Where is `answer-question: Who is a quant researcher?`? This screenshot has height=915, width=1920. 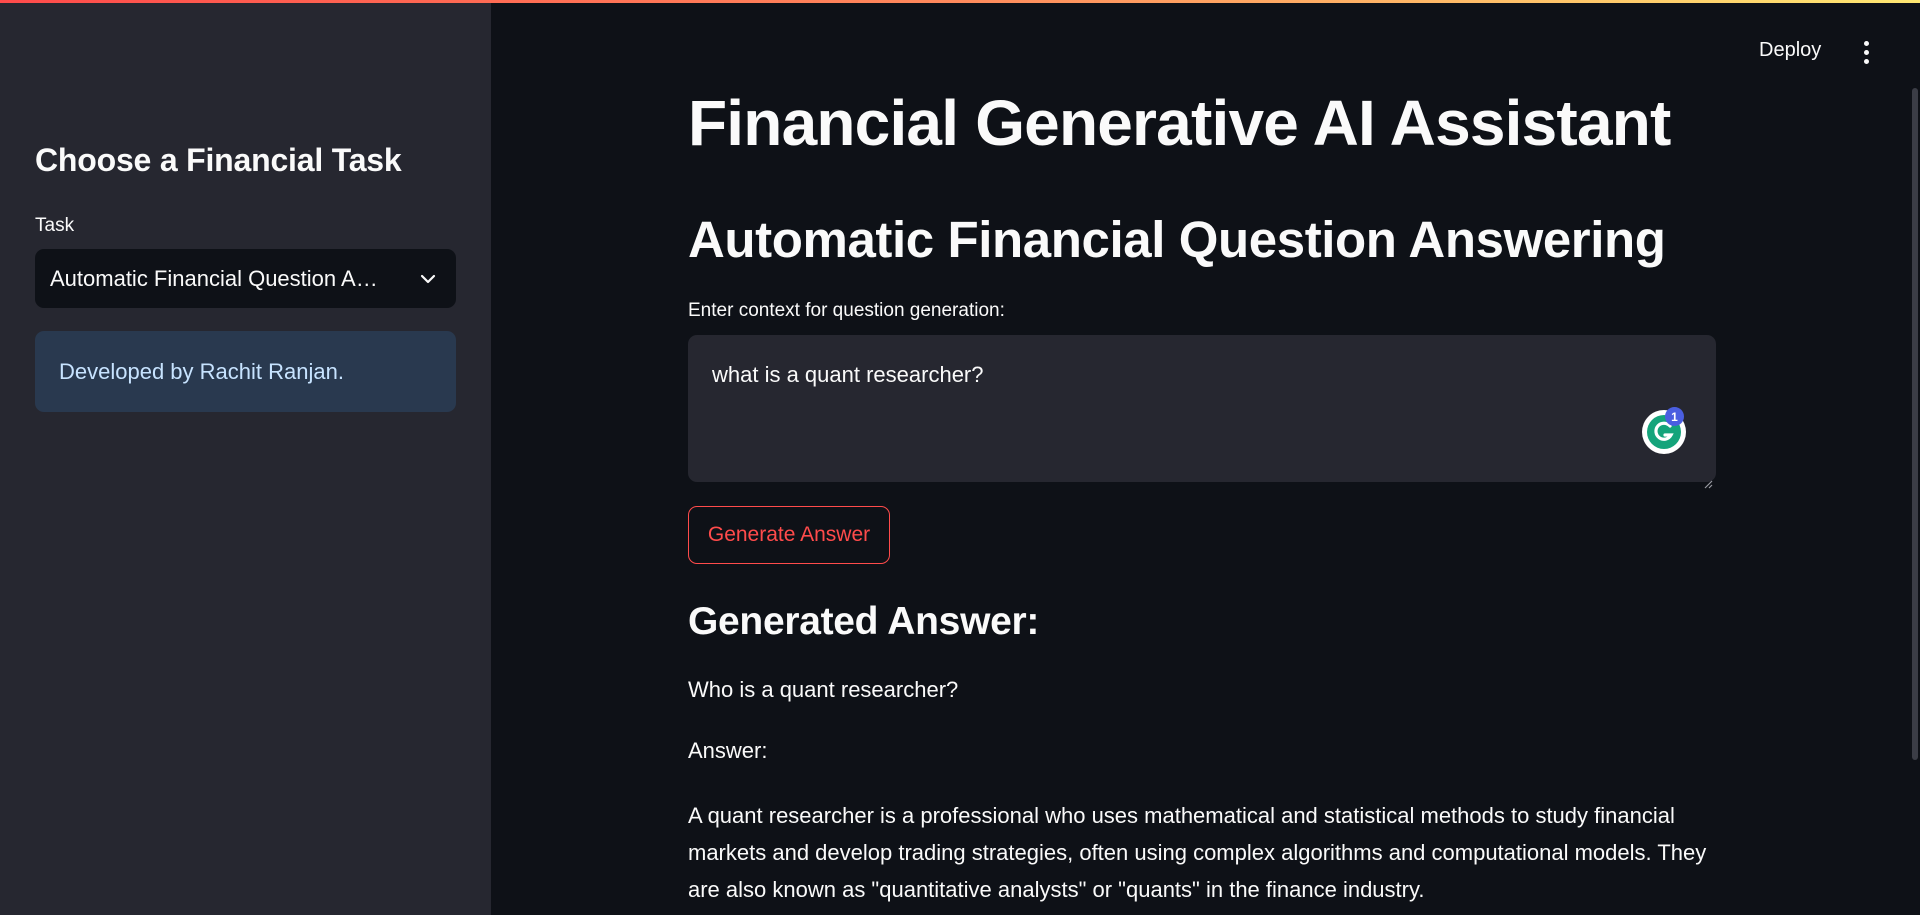 answer-question: Who is a quant researcher? is located at coordinates (823, 689).